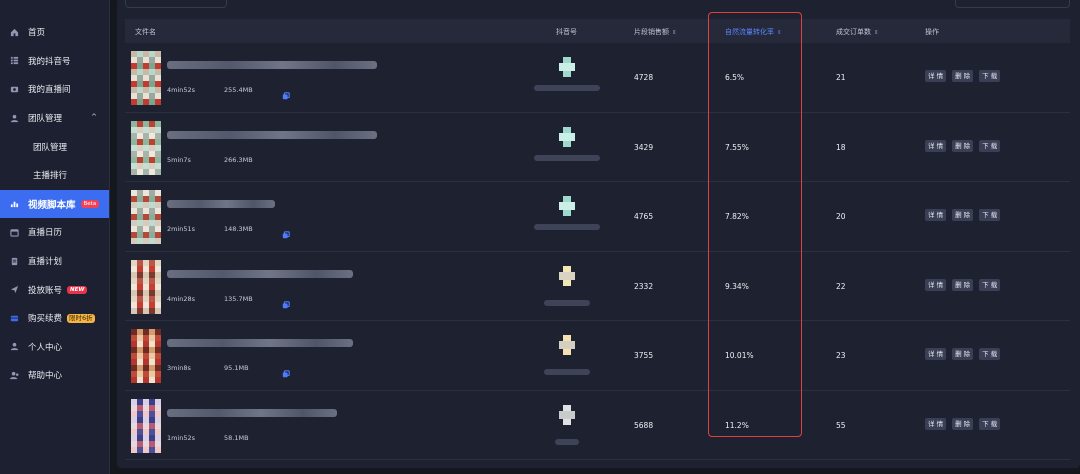 The height and width of the screenshot is (474, 1080). I want to click on sidebar-item-label: 首页, so click(37, 33).